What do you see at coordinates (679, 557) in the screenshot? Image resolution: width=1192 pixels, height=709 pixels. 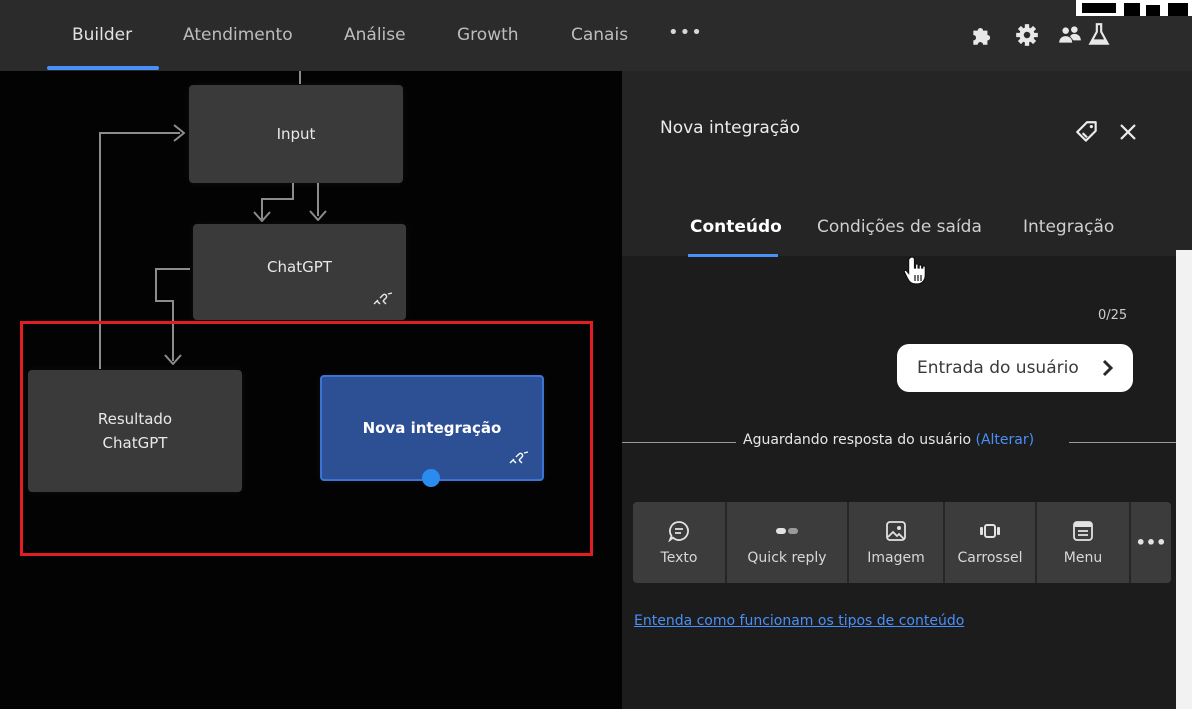 I see `tool-texto-label: Texto` at bounding box center [679, 557].